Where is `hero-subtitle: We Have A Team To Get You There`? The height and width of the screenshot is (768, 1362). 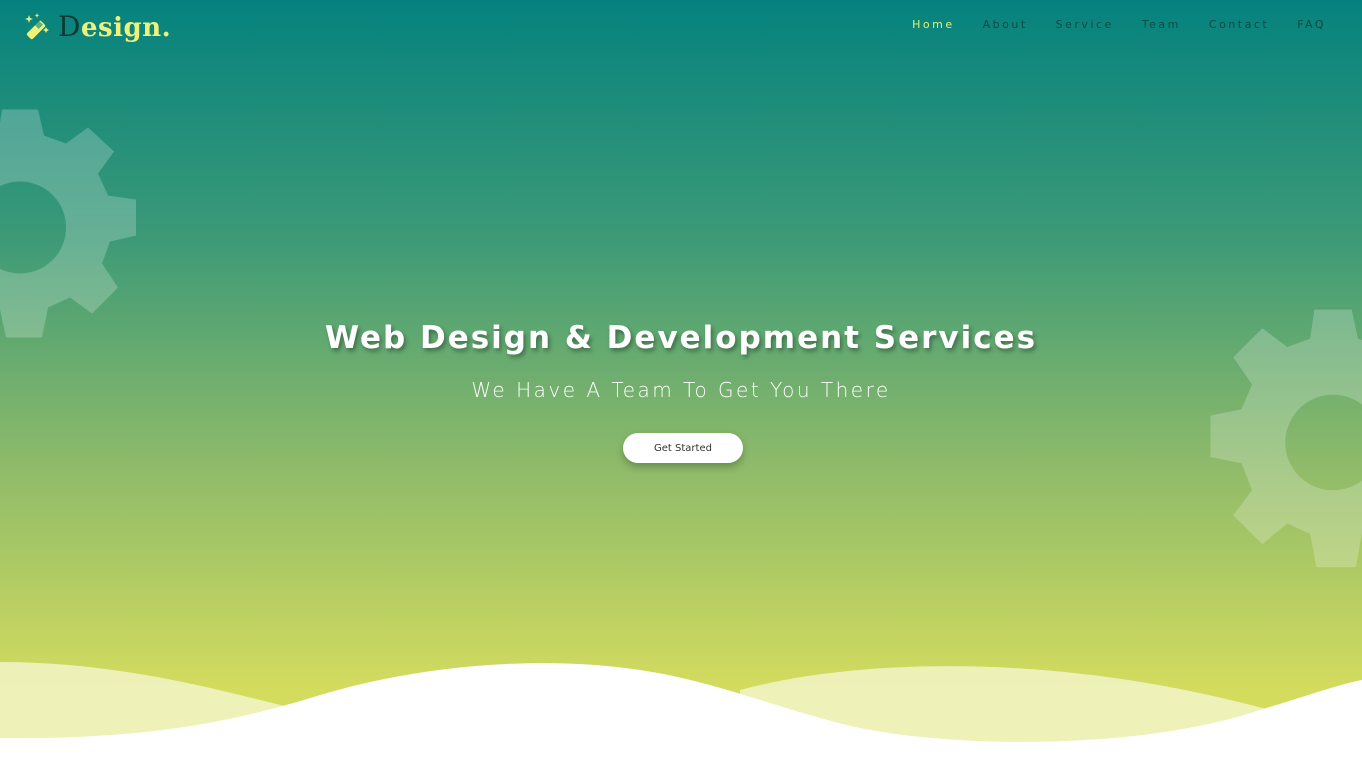 hero-subtitle: We Have A Team To Get You There is located at coordinates (681, 390).